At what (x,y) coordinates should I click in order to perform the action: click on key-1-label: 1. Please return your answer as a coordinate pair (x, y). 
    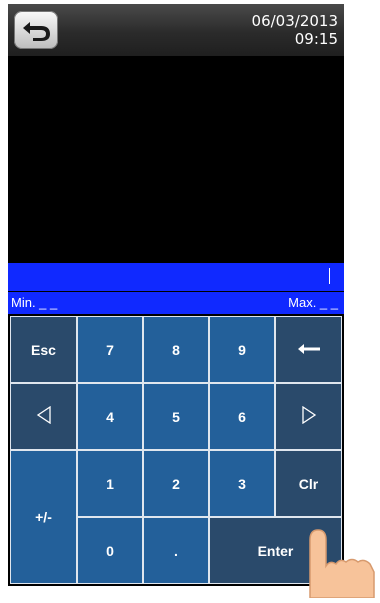
    Looking at the image, I should click on (110, 483).